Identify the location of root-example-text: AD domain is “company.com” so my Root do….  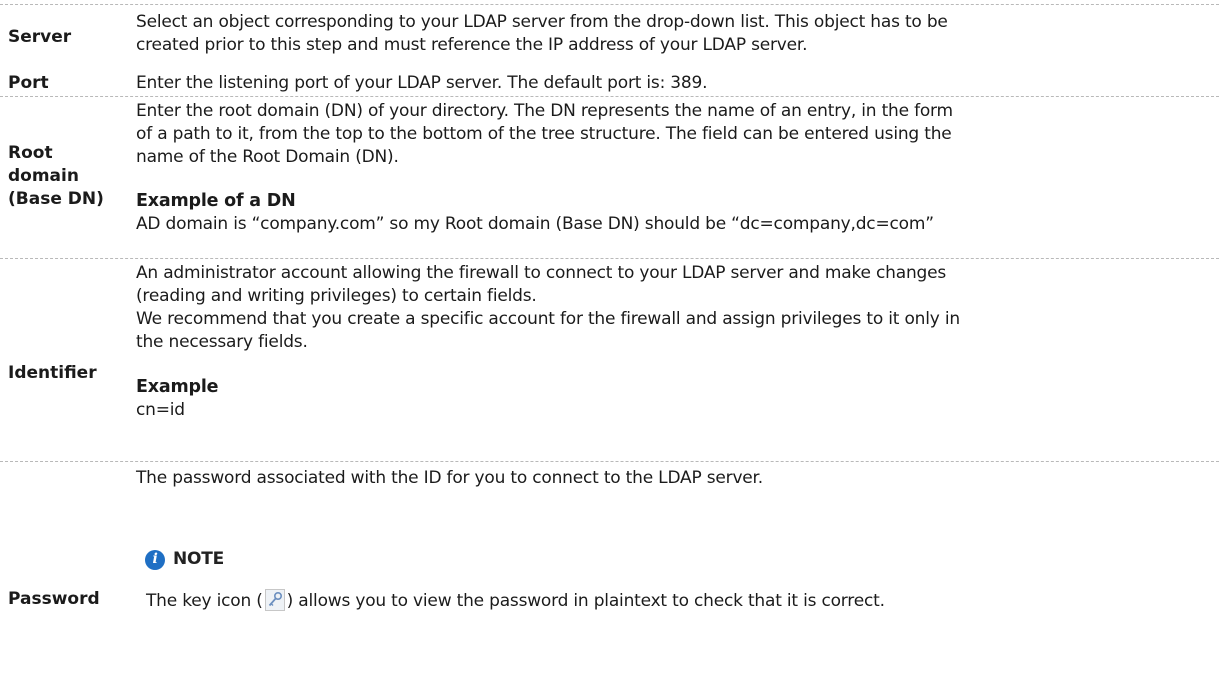
(535, 224).